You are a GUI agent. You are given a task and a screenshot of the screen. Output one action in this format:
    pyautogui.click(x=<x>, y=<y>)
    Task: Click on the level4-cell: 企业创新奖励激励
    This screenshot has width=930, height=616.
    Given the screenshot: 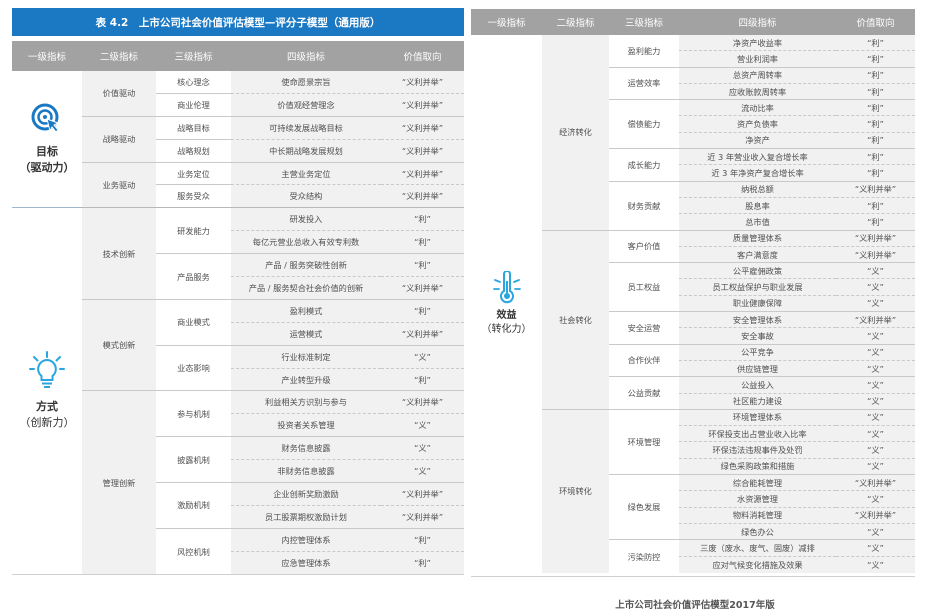 What is the action you would take?
    pyautogui.click(x=306, y=494)
    